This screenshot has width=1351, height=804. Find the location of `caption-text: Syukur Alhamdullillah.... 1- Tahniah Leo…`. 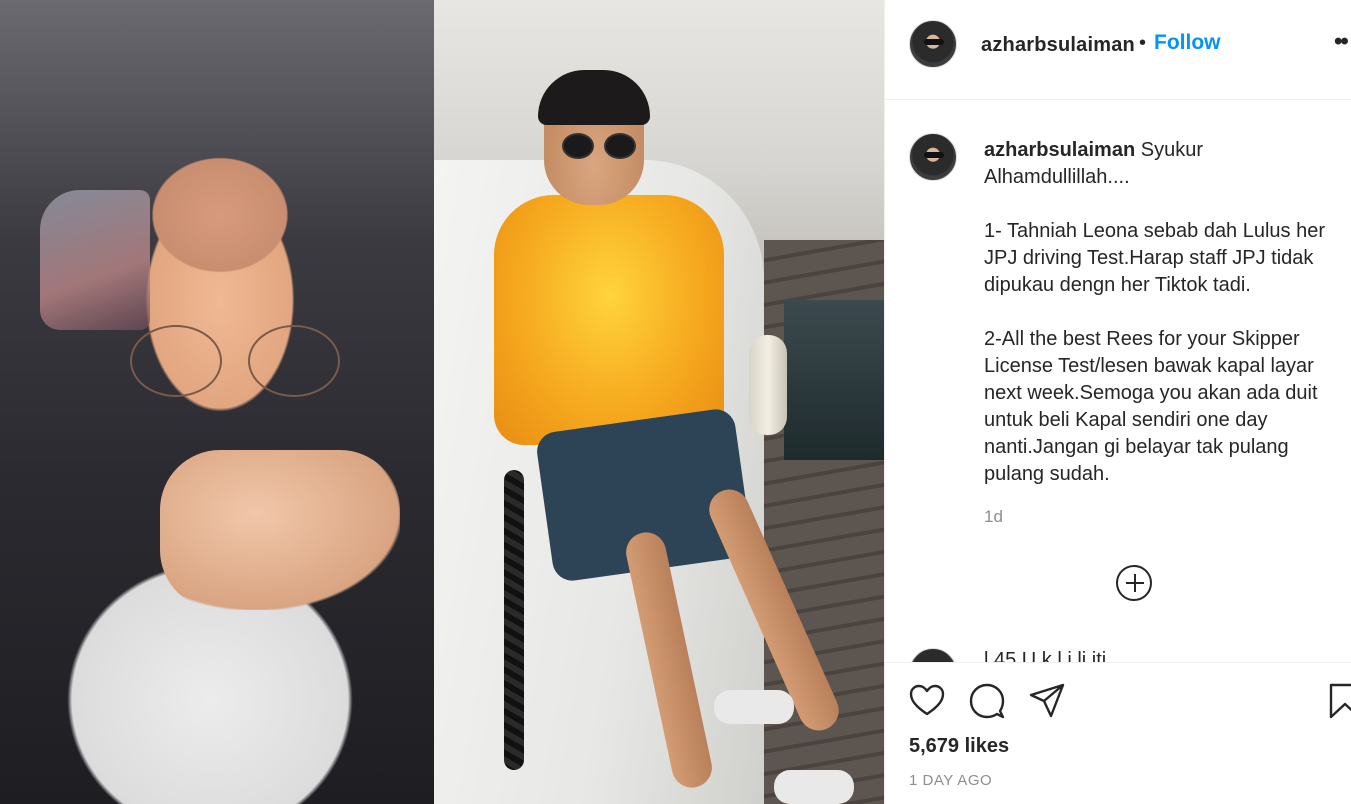

caption-text: Syukur Alhamdullillah.... 1- Tahniah Leo… is located at coordinates (1155, 312).